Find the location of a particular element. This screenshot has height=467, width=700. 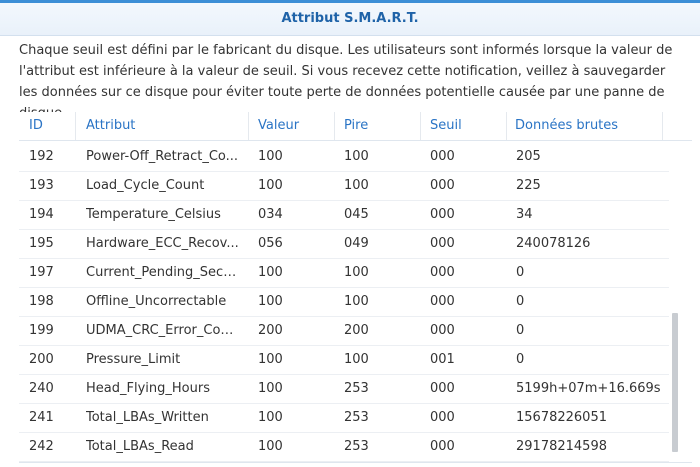

row-attribute: Head_Flying_Hours is located at coordinates (148, 388).